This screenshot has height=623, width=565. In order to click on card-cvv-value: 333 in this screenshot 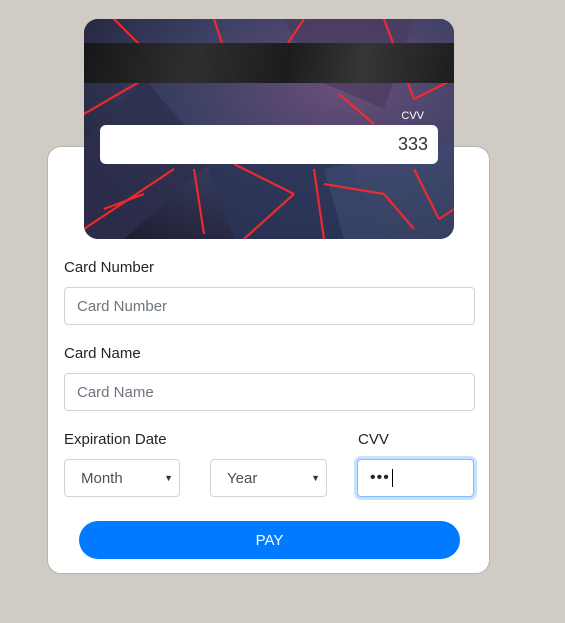, I will do `click(412, 144)`.